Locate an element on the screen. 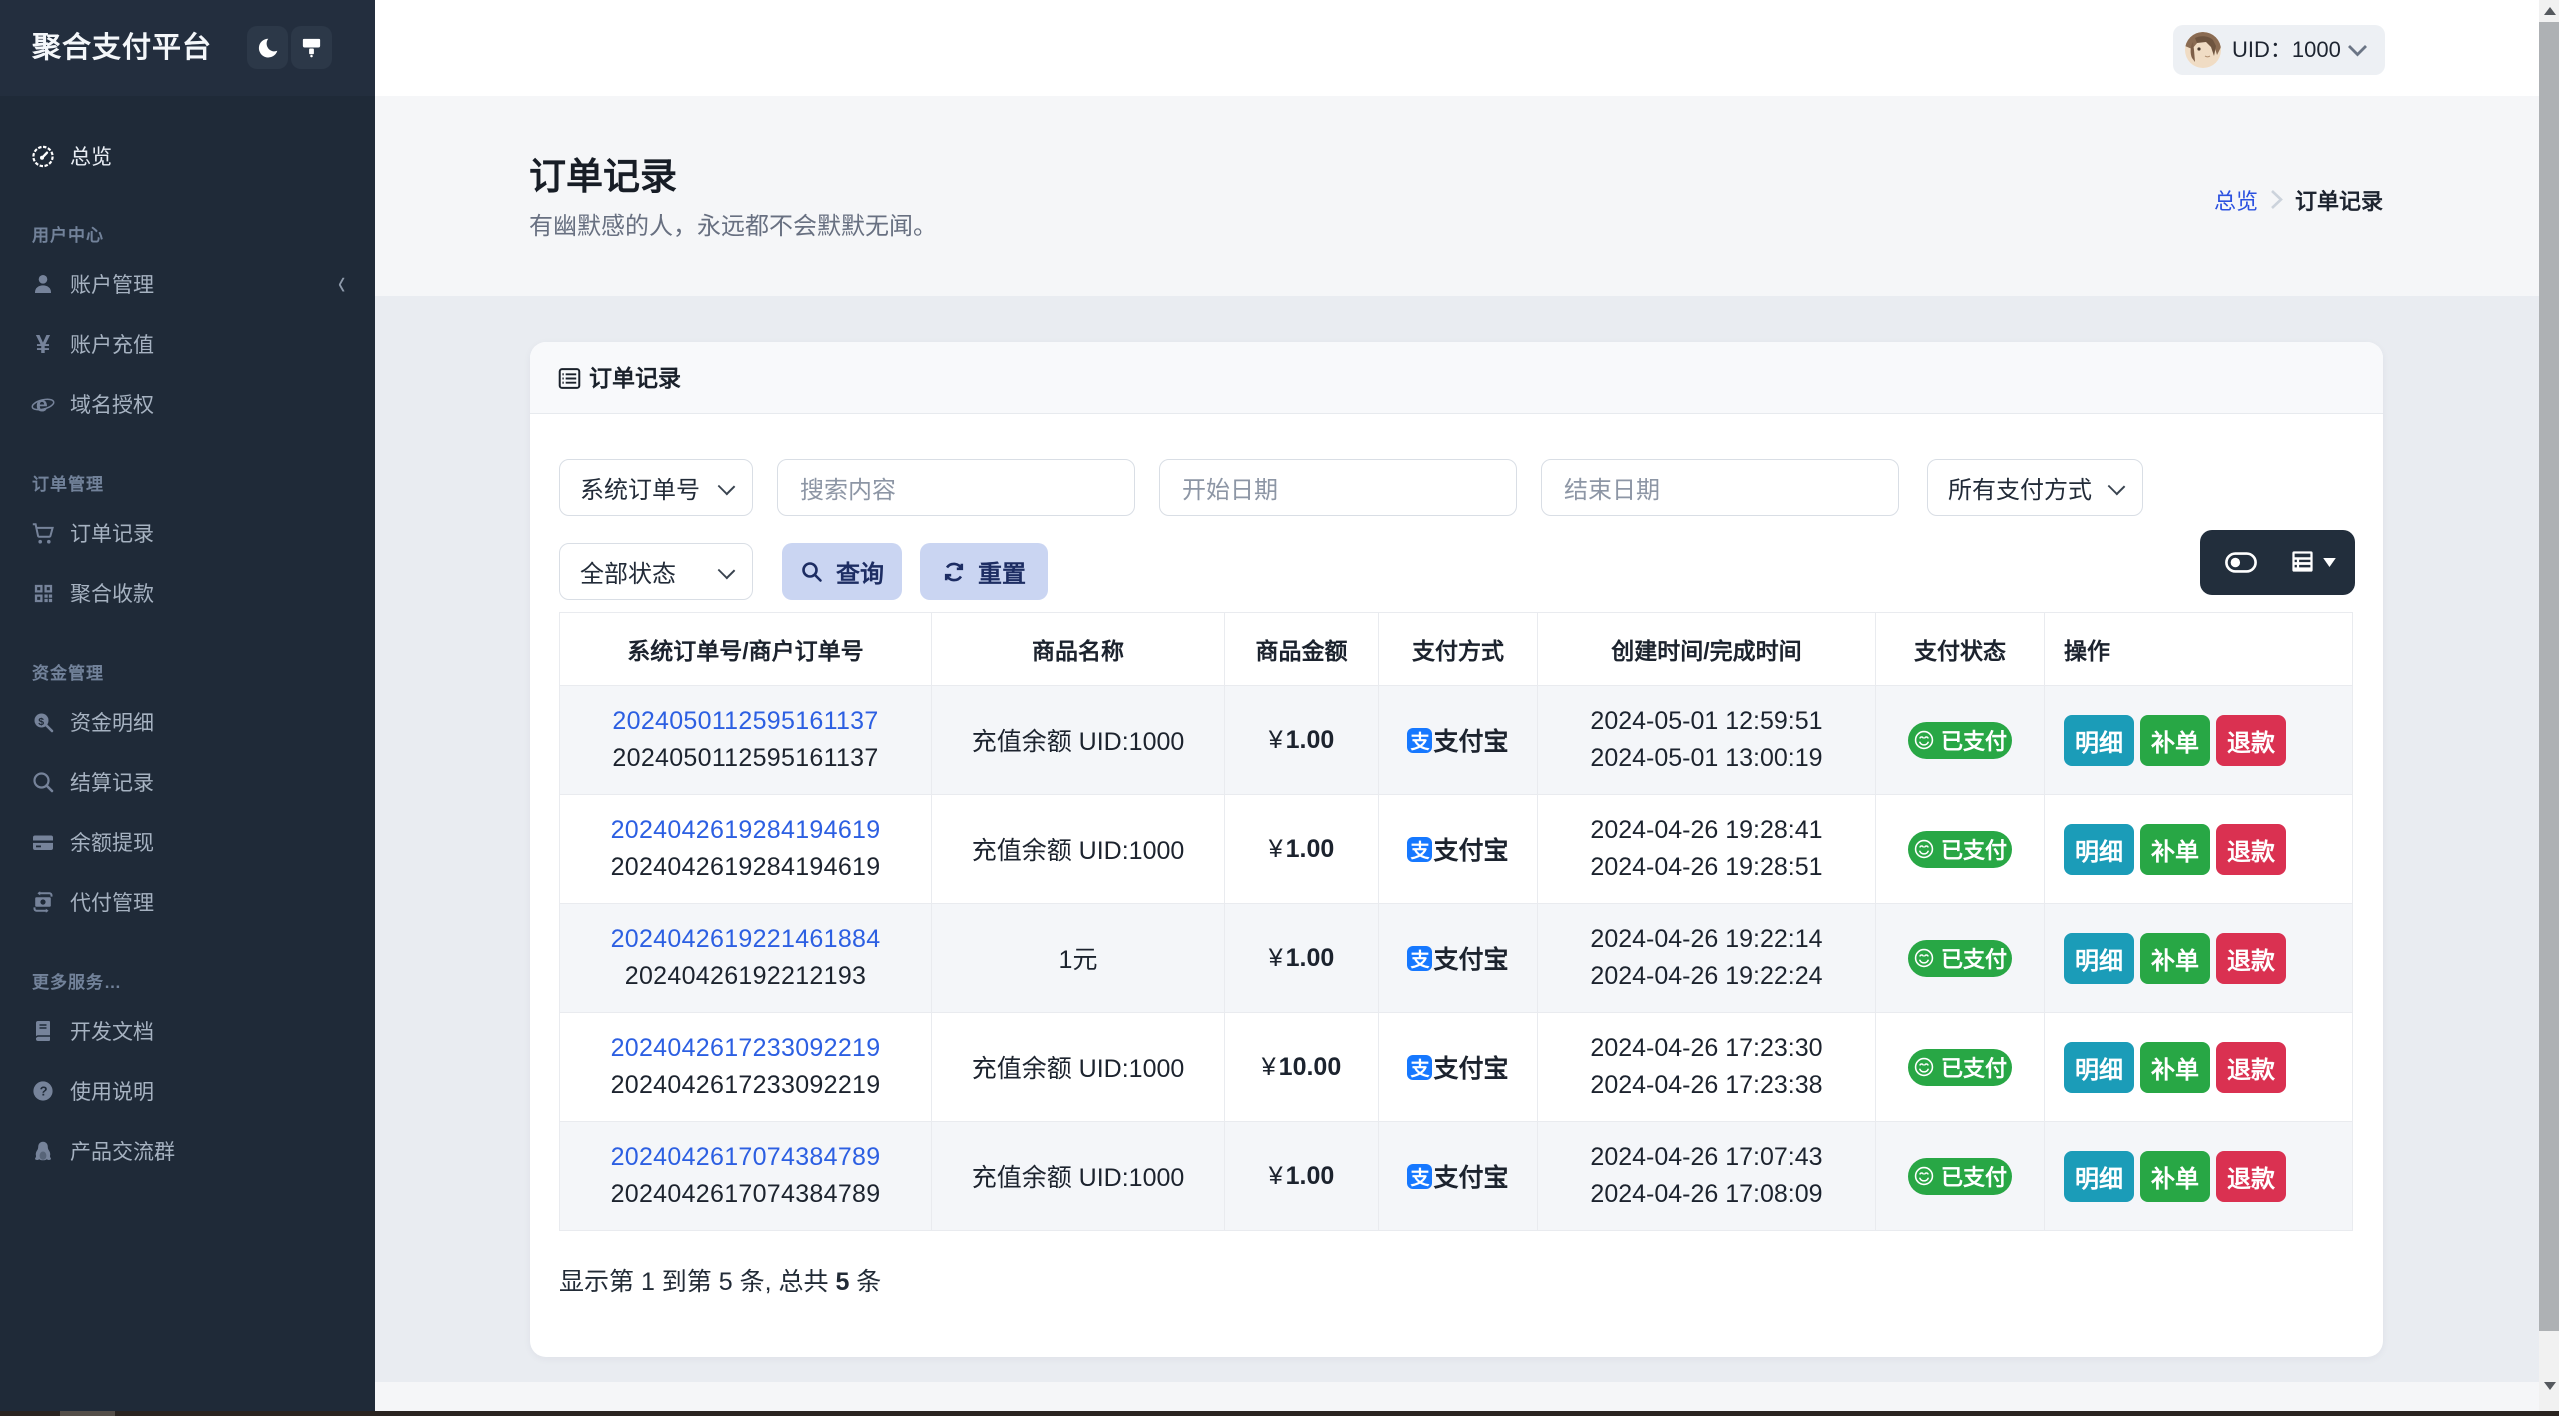  svg-text: e is located at coordinates (42, 405).